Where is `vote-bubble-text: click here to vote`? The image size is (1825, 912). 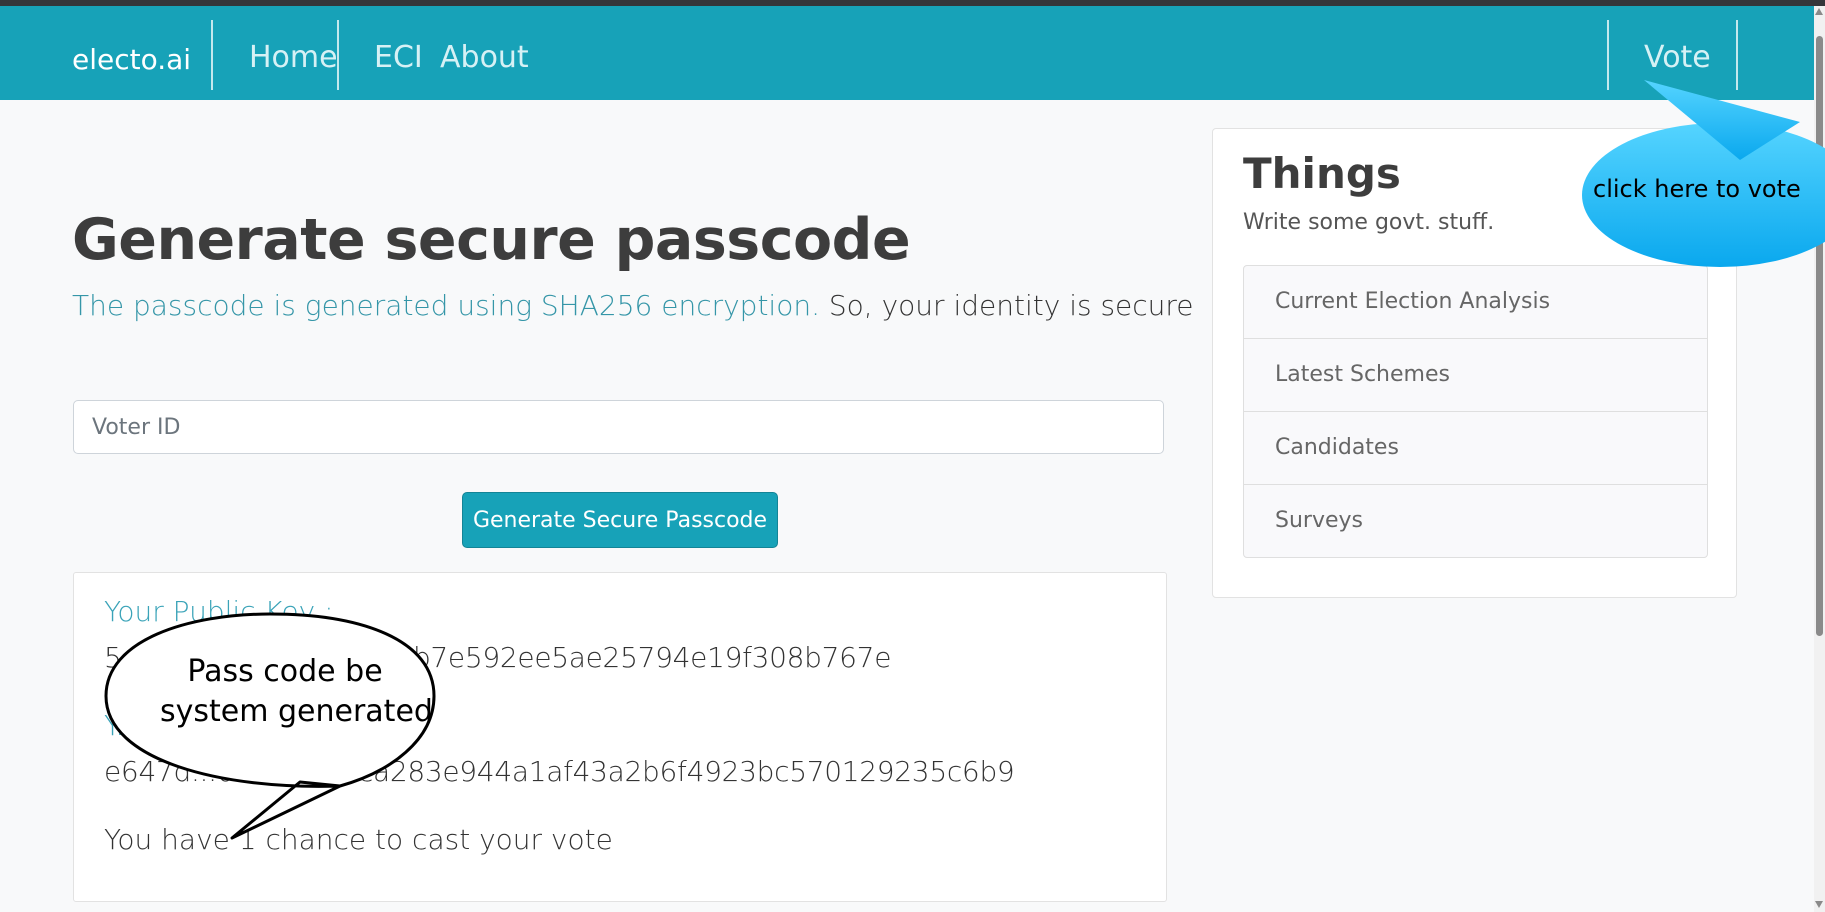 vote-bubble-text: click here to vote is located at coordinates (1697, 189).